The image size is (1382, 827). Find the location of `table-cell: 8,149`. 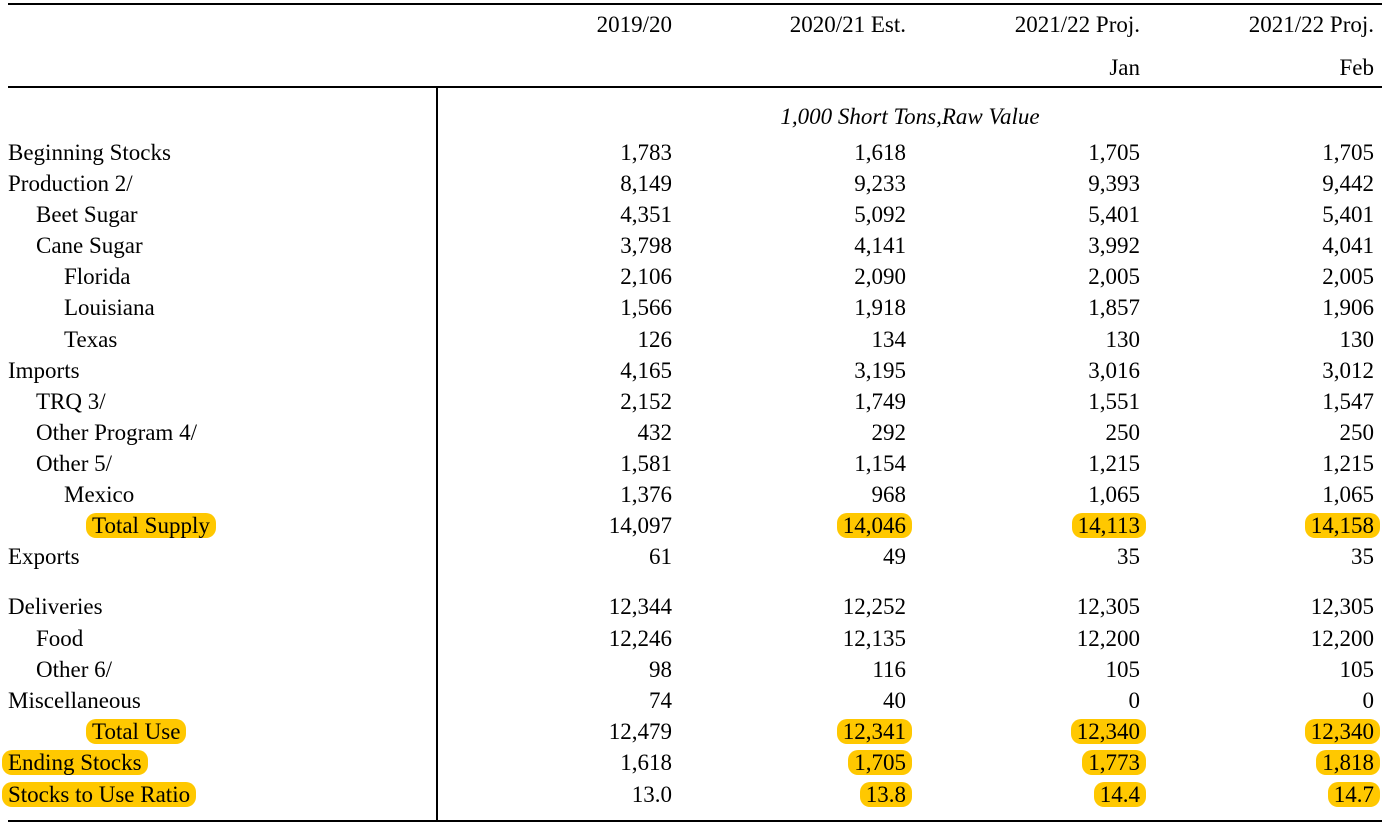

table-cell: 8,149 is located at coordinates (557, 184).